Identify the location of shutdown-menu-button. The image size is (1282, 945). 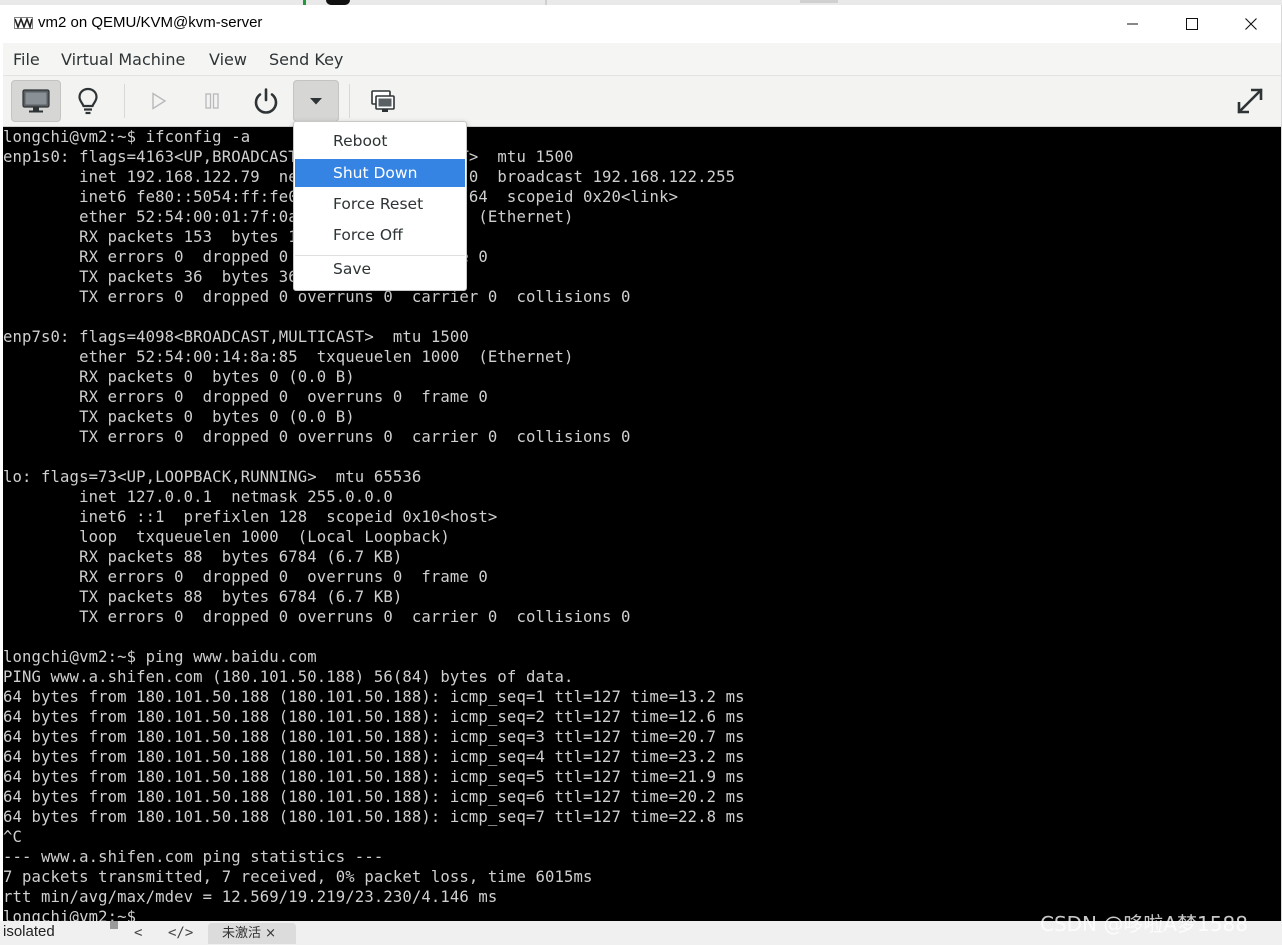
(316, 101).